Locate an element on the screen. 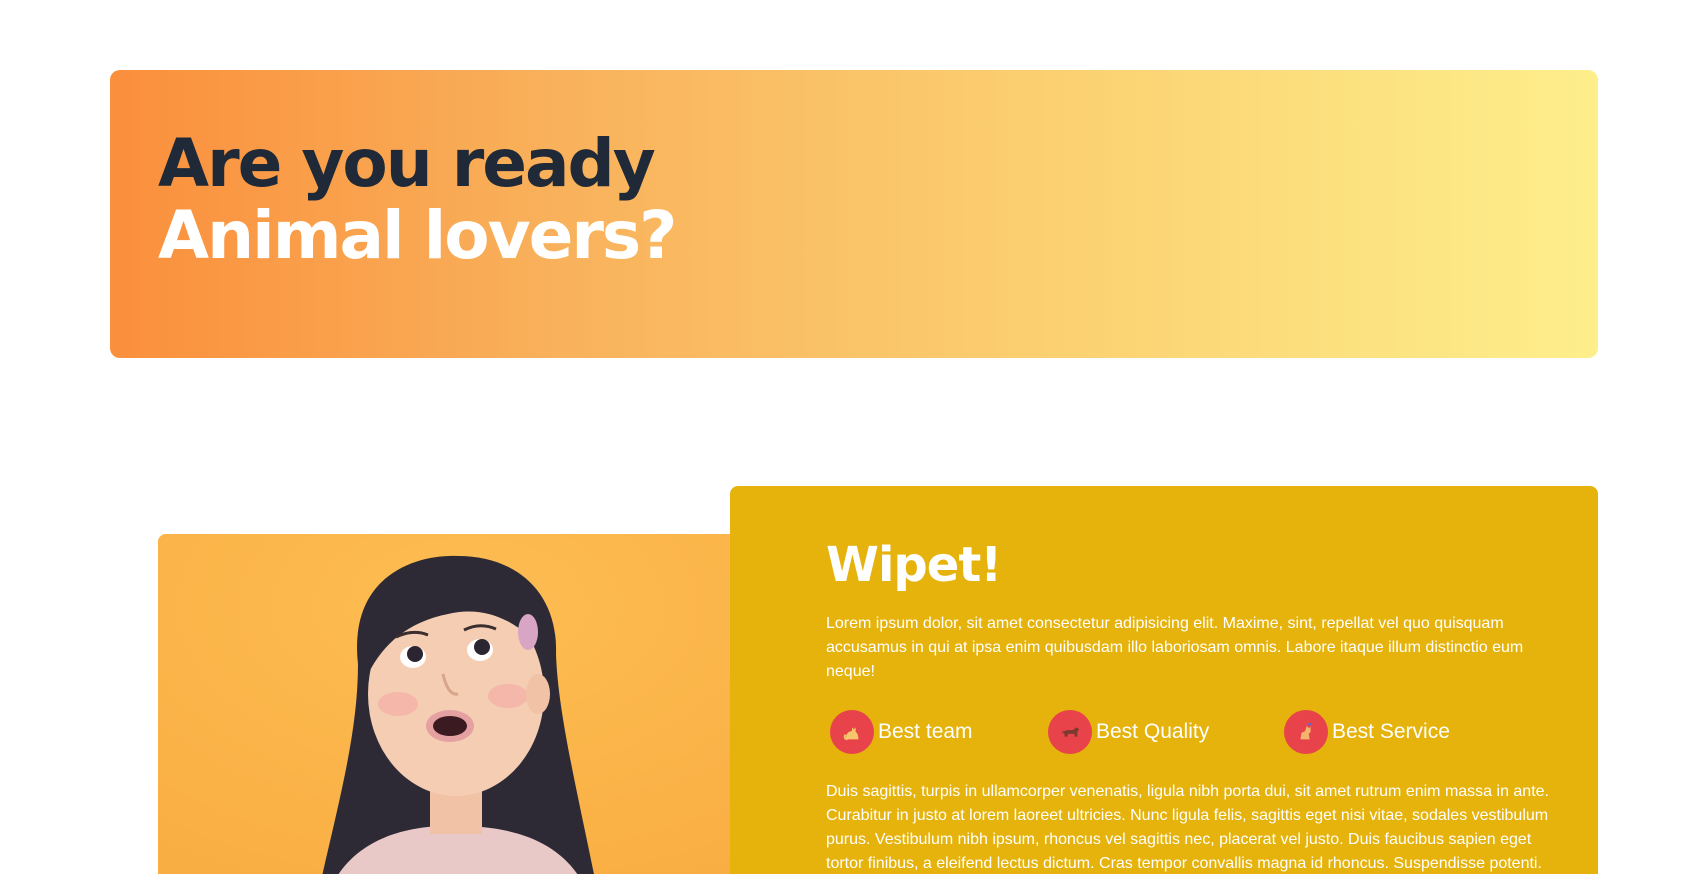 The width and height of the screenshot is (1701, 874). feature-list: Best team Best Quality Best Service is located at coordinates (1199, 732).